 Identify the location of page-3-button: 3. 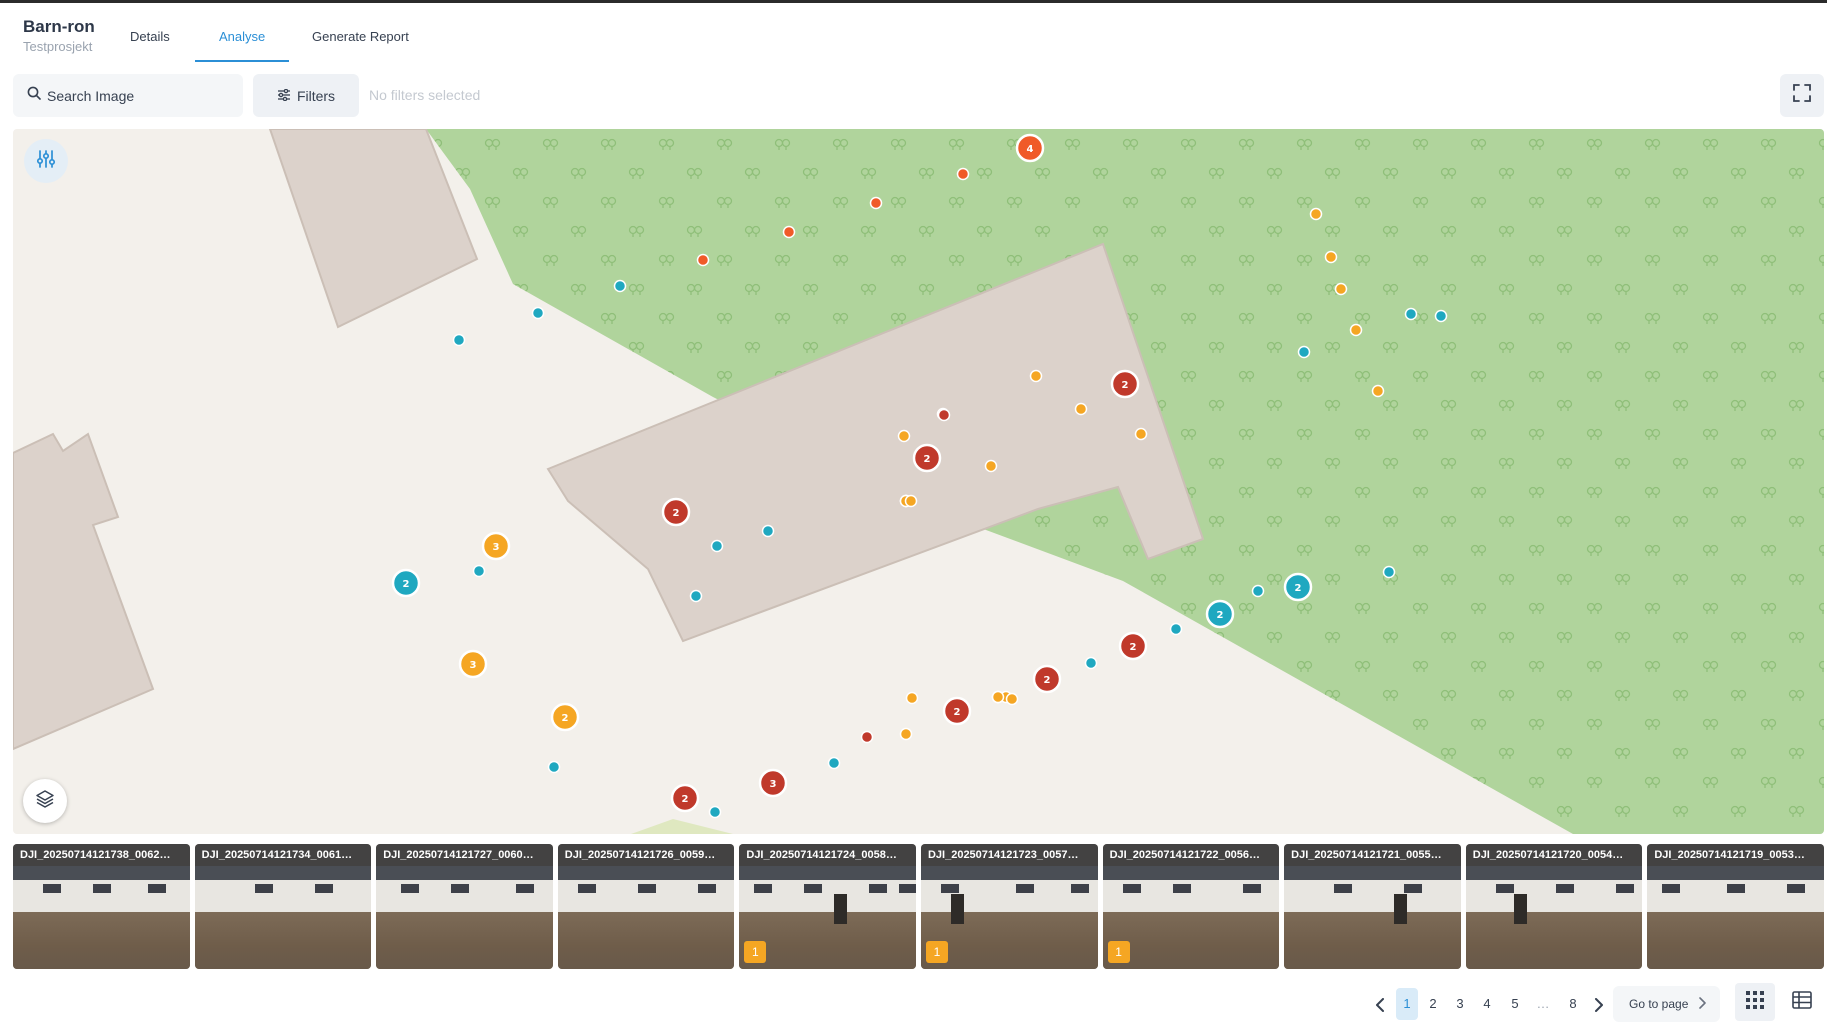
(1460, 1004).